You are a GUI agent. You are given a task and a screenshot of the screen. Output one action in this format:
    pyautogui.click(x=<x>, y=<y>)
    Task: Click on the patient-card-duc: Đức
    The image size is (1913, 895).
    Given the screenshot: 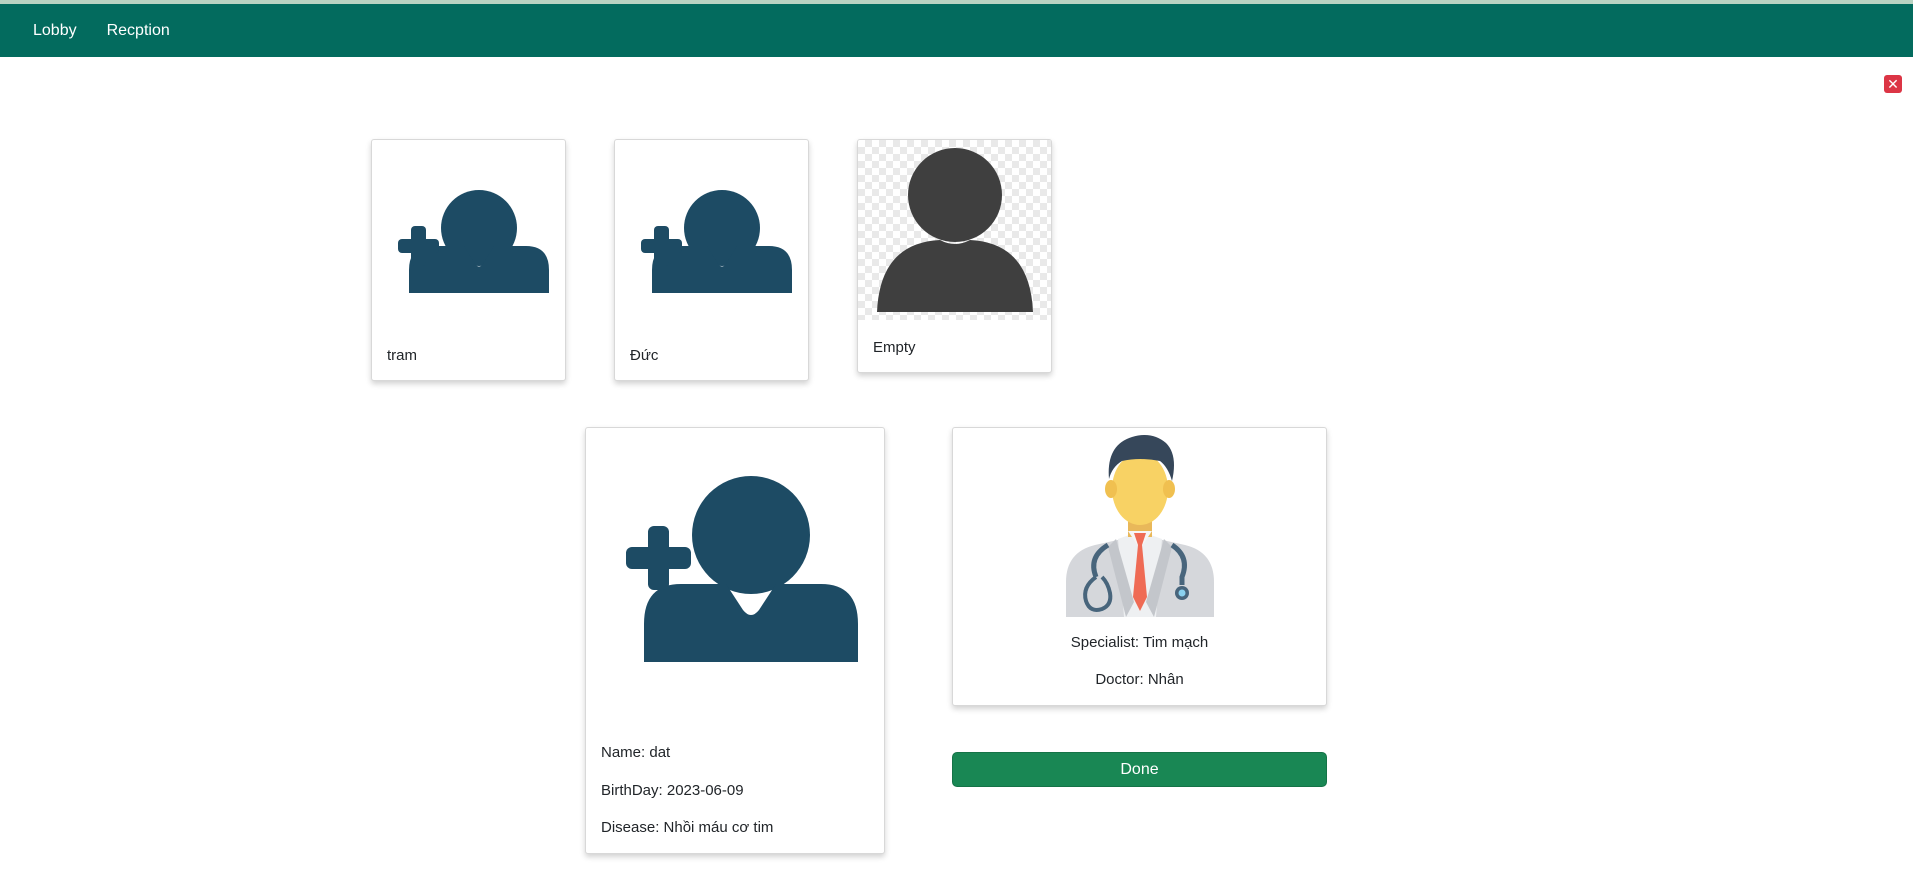 What is the action you would take?
    pyautogui.click(x=711, y=260)
    